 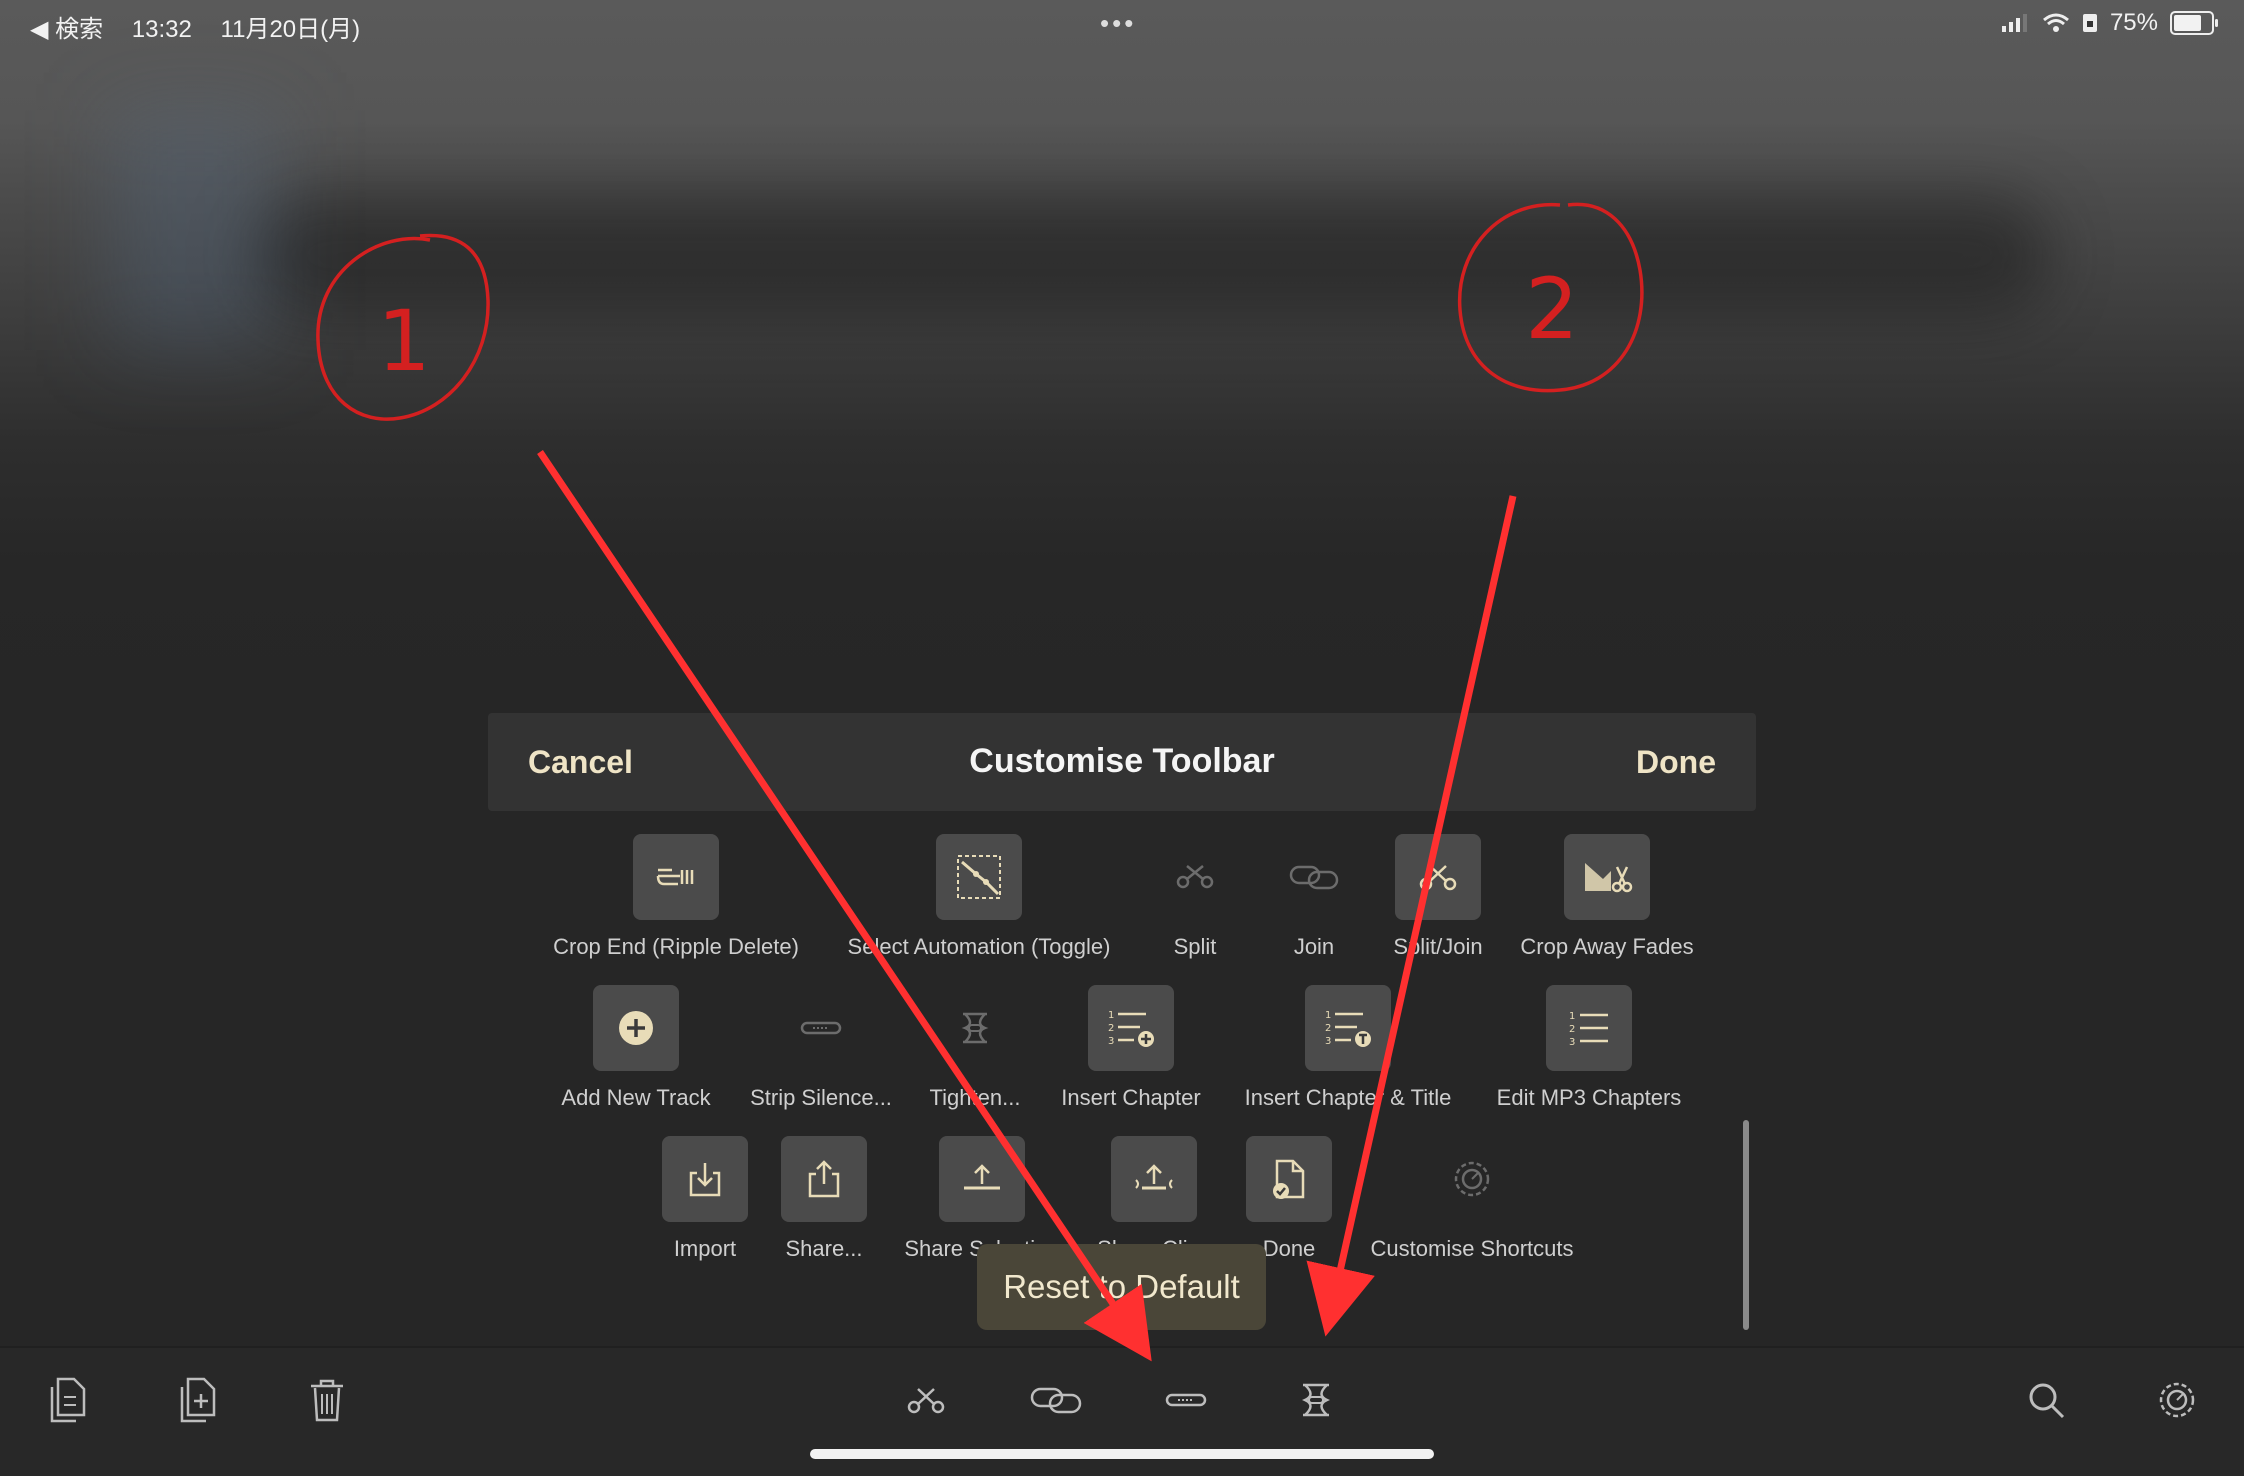 I want to click on trash-icon, so click(x=327, y=1400).